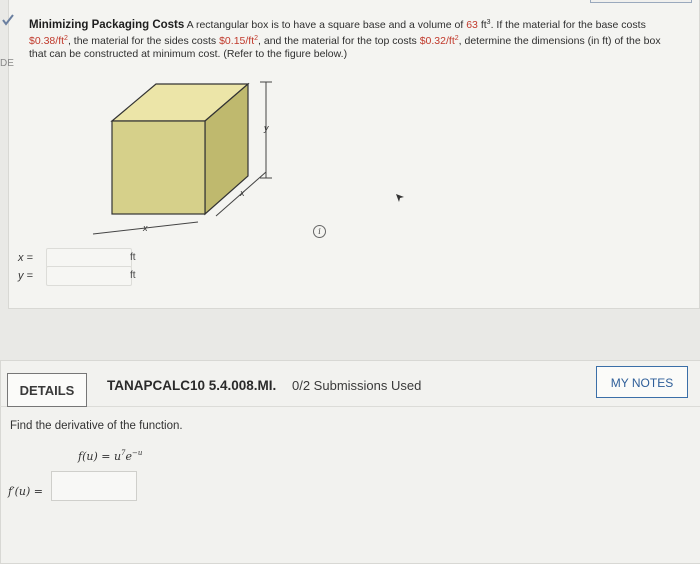 The width and height of the screenshot is (700, 564). What do you see at coordinates (89, 258) in the screenshot?
I see `x-answer-input` at bounding box center [89, 258].